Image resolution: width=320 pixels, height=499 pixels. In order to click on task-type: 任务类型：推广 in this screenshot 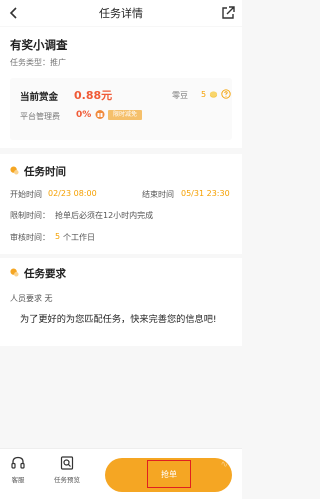, I will do `click(38, 62)`.